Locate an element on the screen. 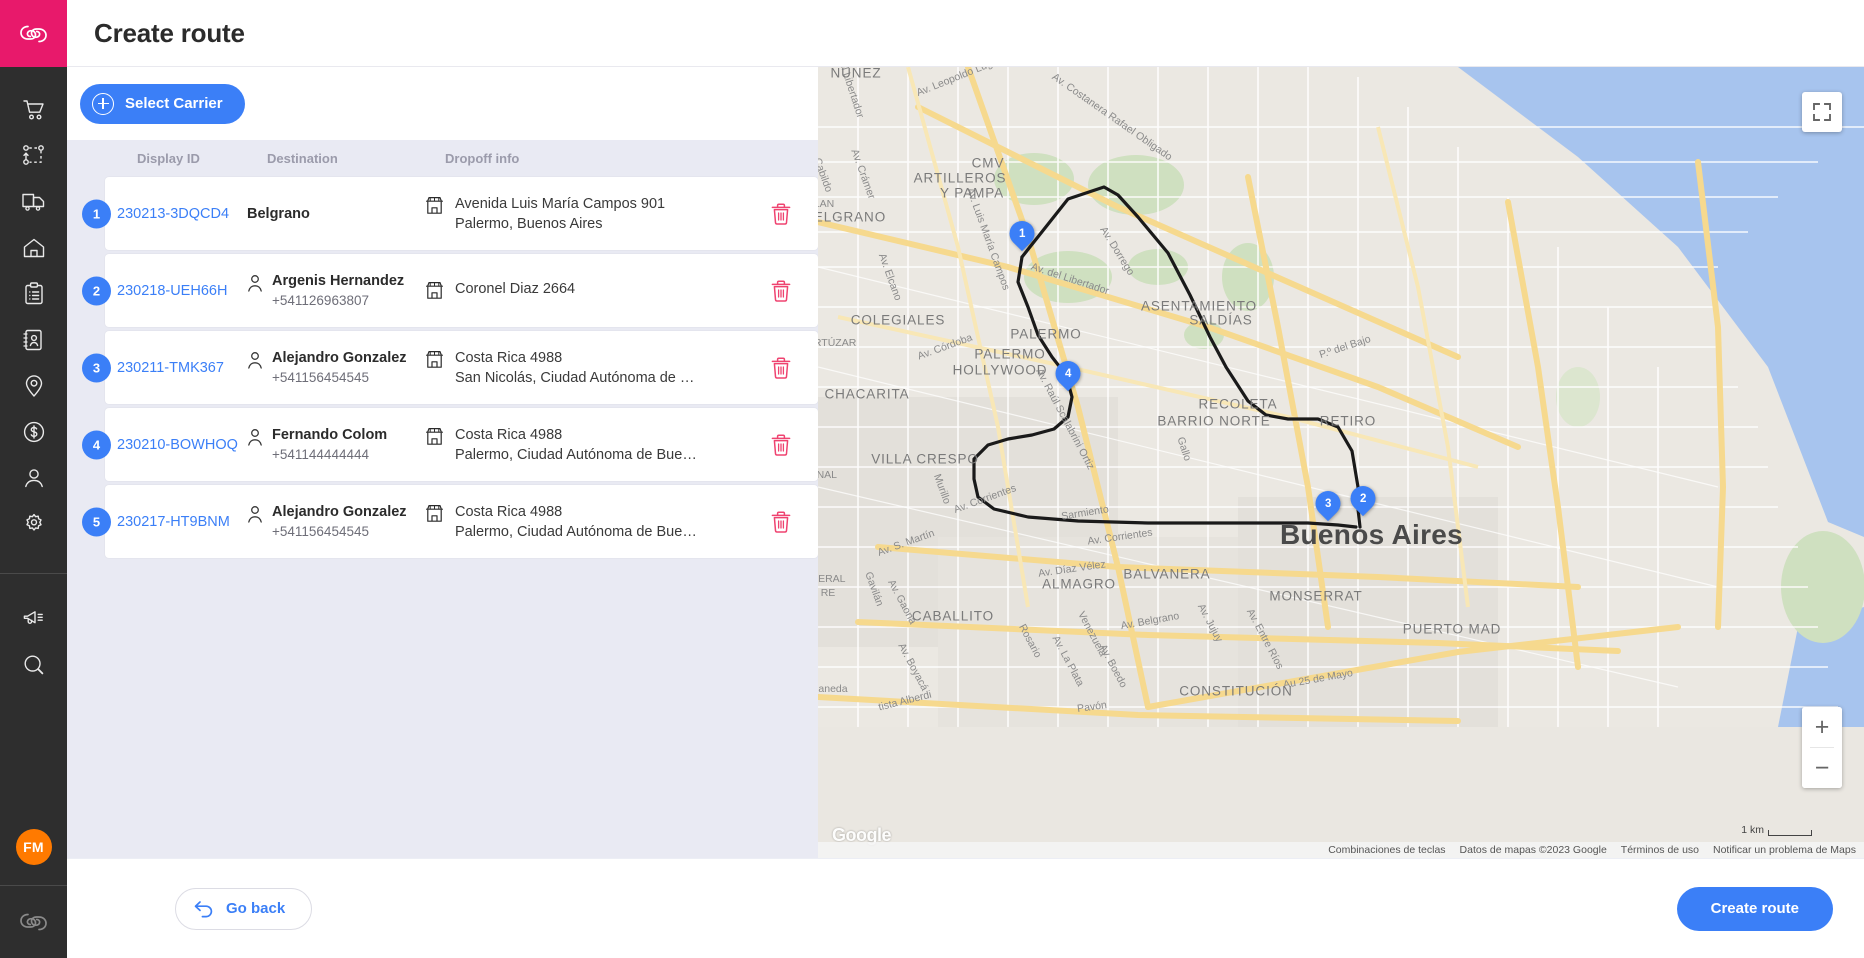 This screenshot has height=958, width=1864. pin-body: 2 is located at coordinates (1363, 498).